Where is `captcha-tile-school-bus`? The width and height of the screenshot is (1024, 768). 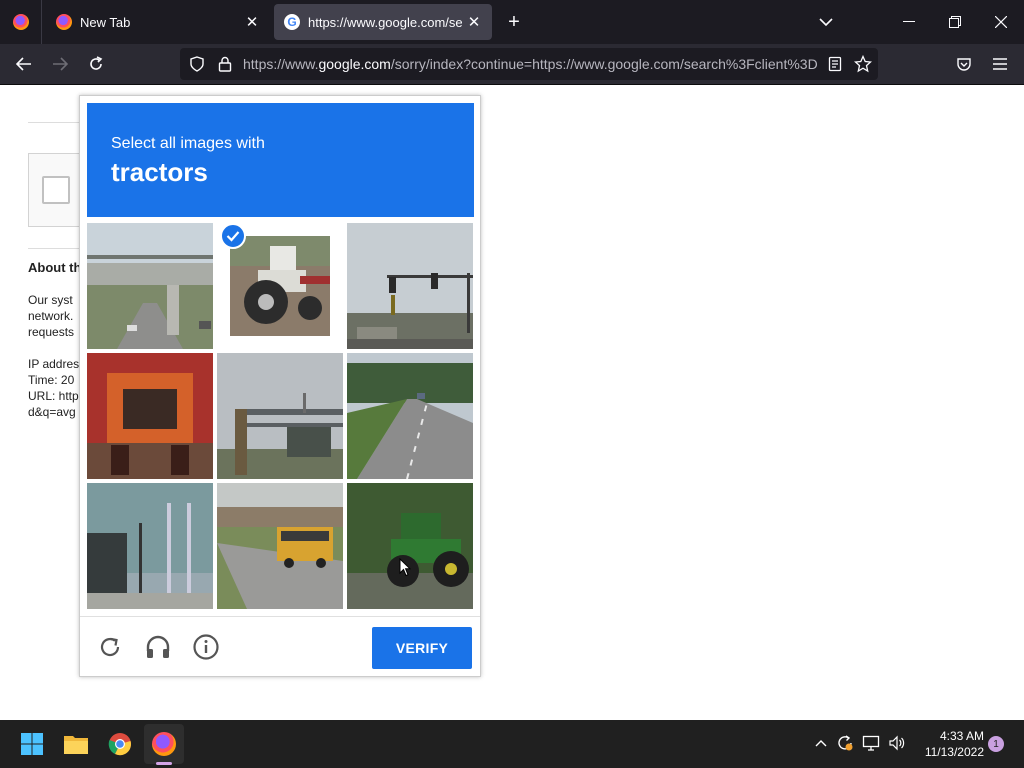
captcha-tile-school-bus is located at coordinates (280, 546).